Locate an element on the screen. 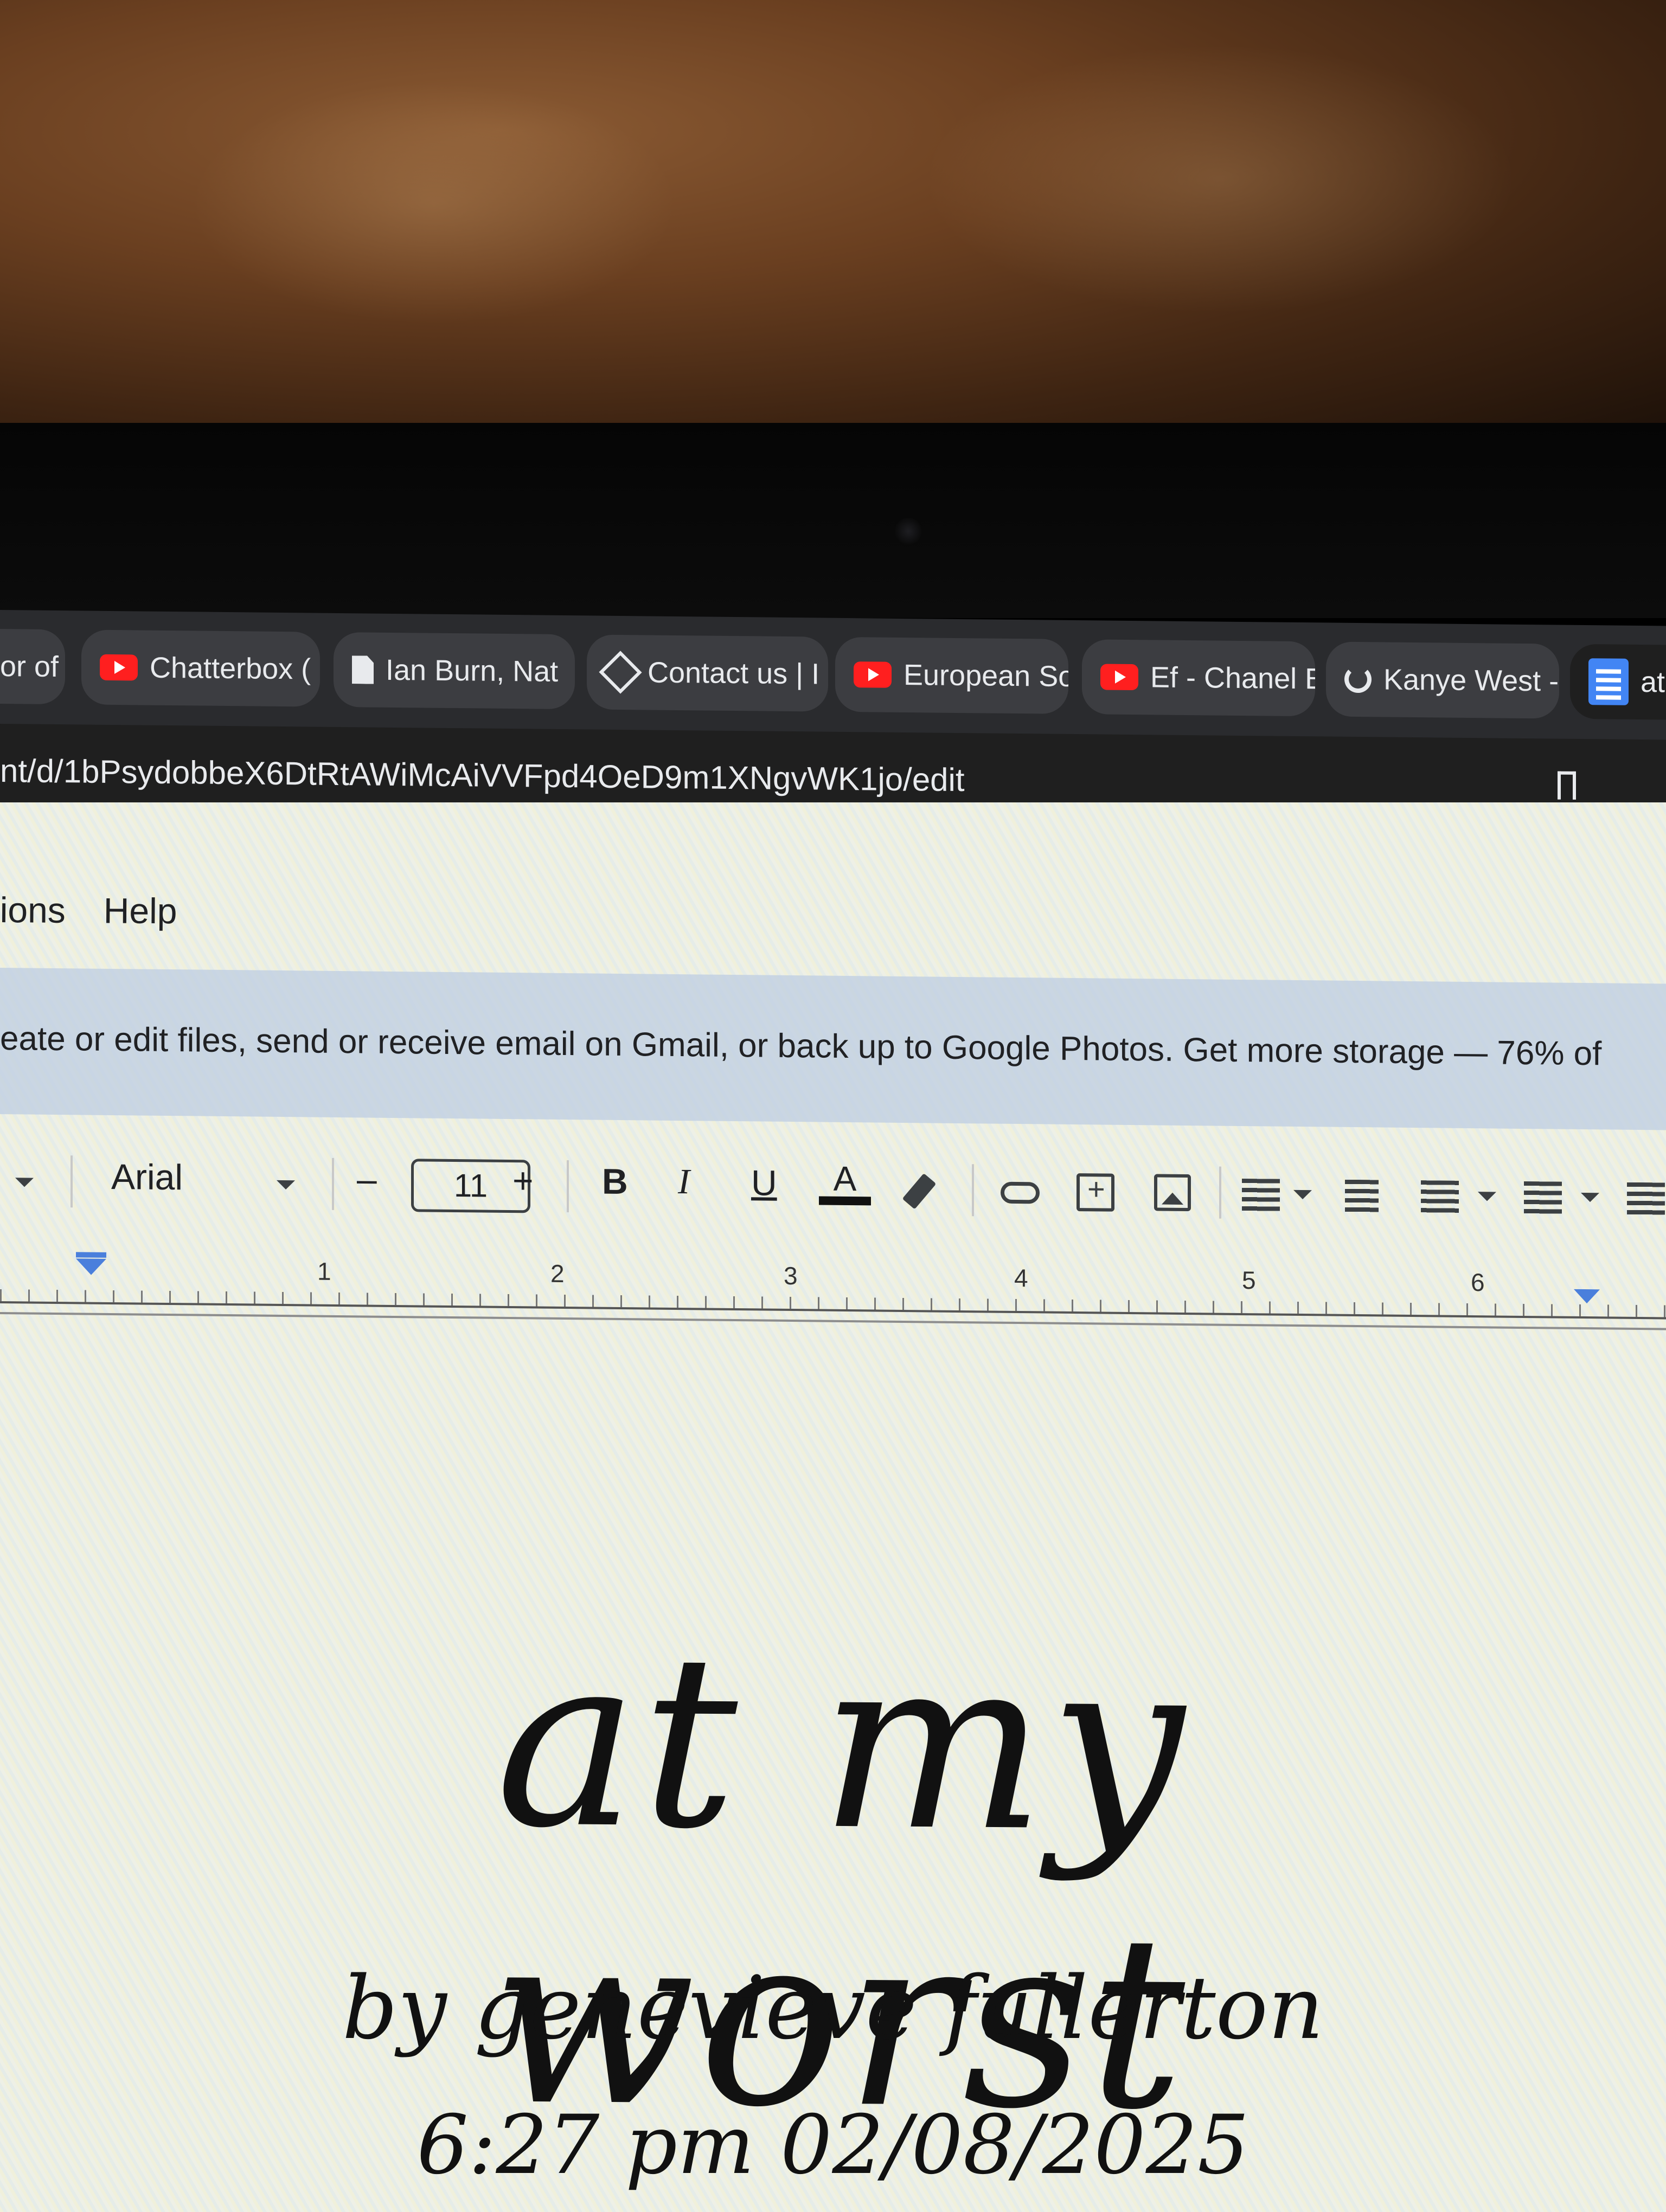 The image size is (1666, 2212). tab: Ef - Chanel B is located at coordinates (1198, 678).